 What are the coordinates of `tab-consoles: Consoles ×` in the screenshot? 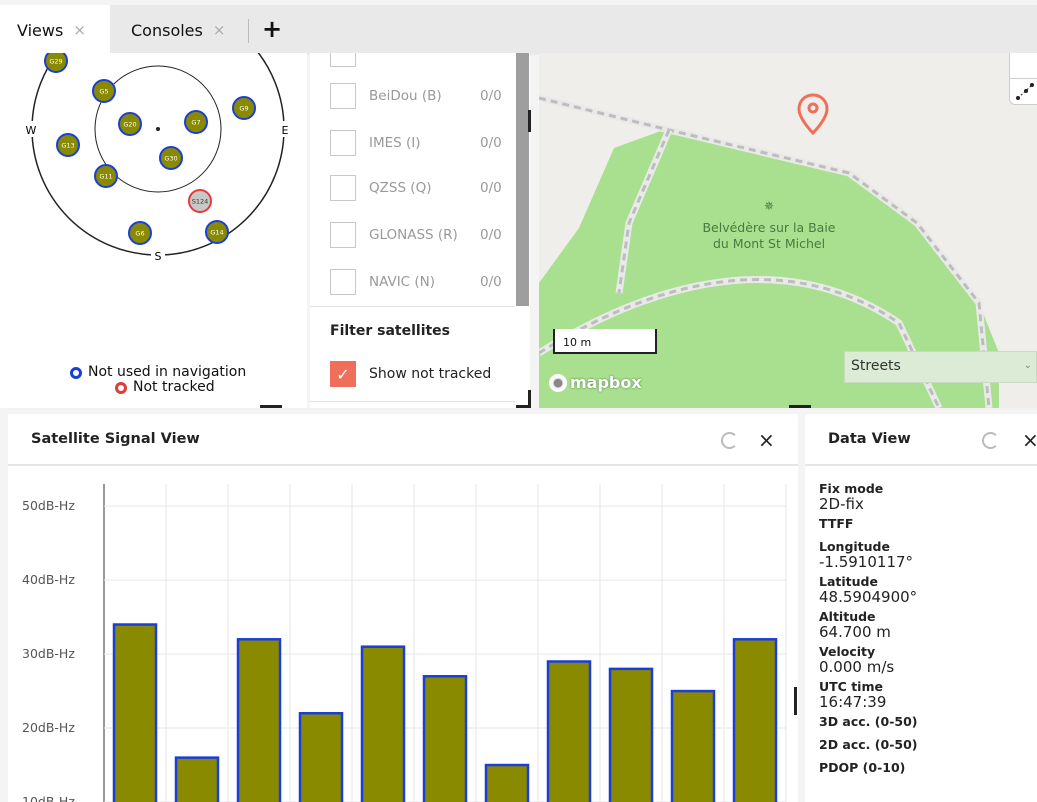 It's located at (188, 30).